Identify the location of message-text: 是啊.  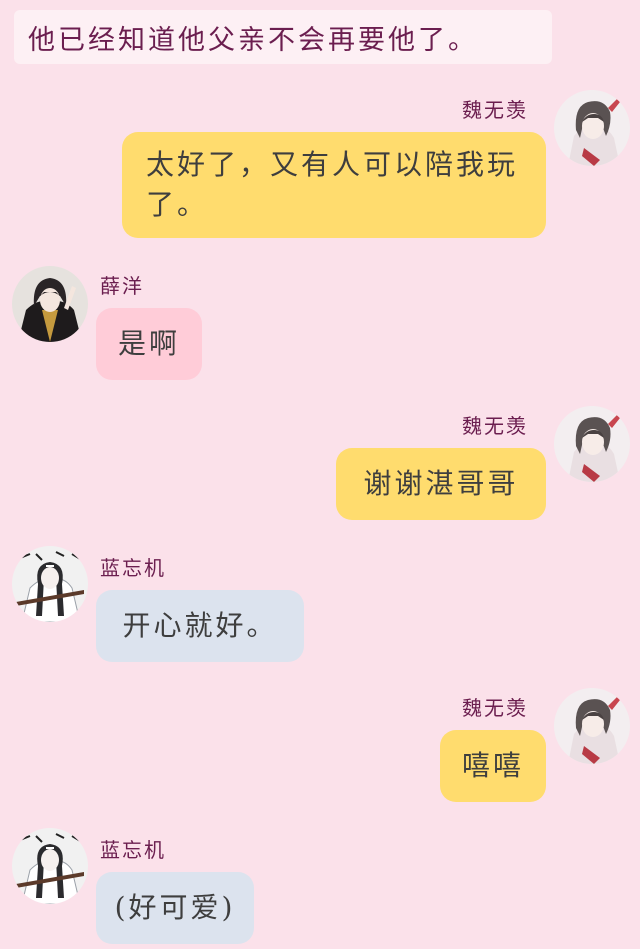
(148, 343).